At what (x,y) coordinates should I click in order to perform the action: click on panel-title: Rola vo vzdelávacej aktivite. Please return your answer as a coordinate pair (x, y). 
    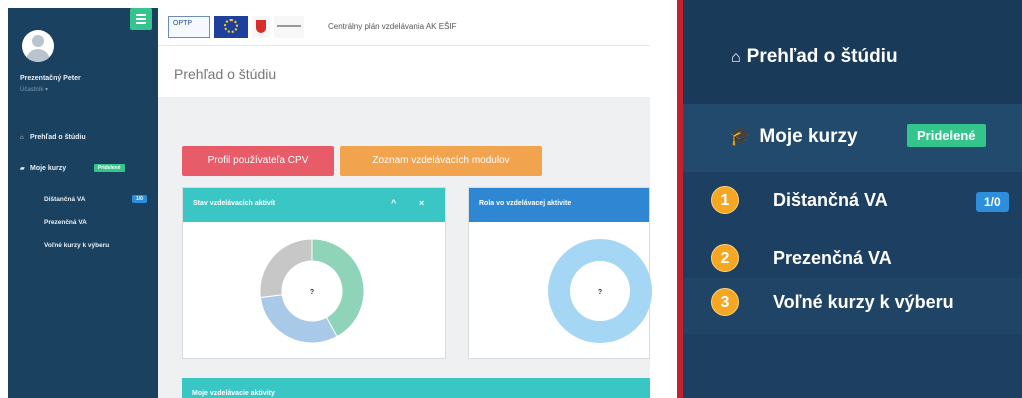
    Looking at the image, I should click on (525, 203).